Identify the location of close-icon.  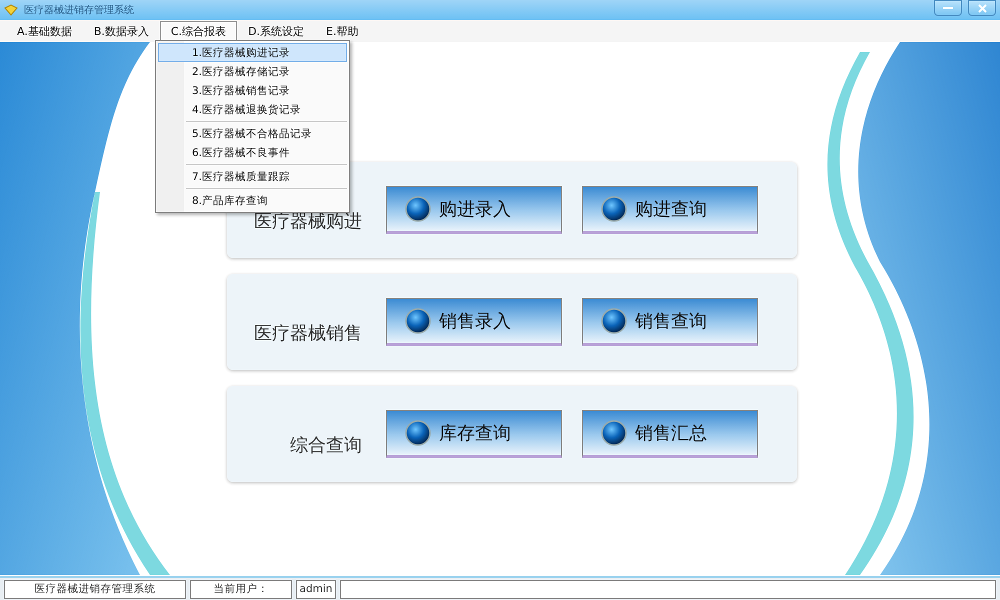
(982, 8).